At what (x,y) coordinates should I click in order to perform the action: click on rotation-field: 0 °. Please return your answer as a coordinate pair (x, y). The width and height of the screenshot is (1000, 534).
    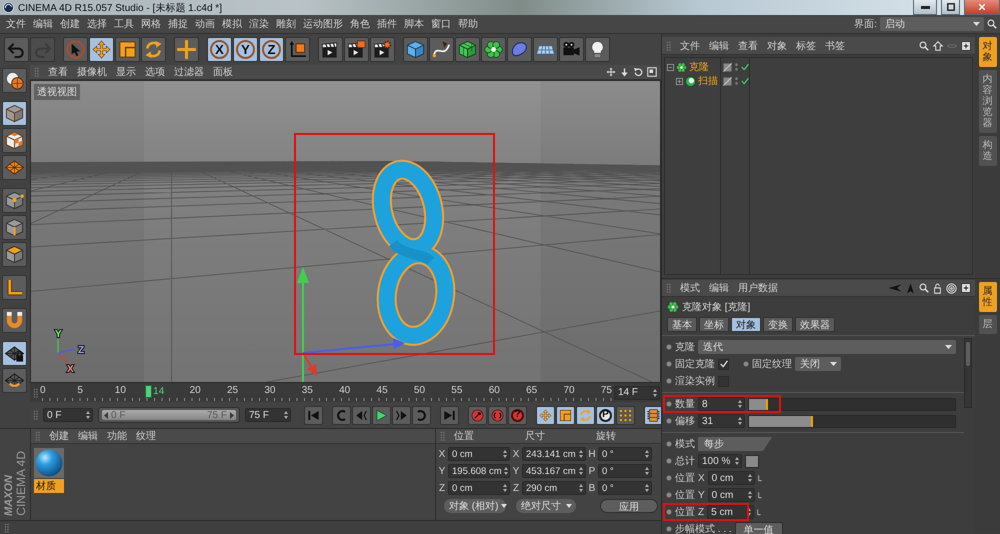
    Looking at the image, I should click on (625, 471).